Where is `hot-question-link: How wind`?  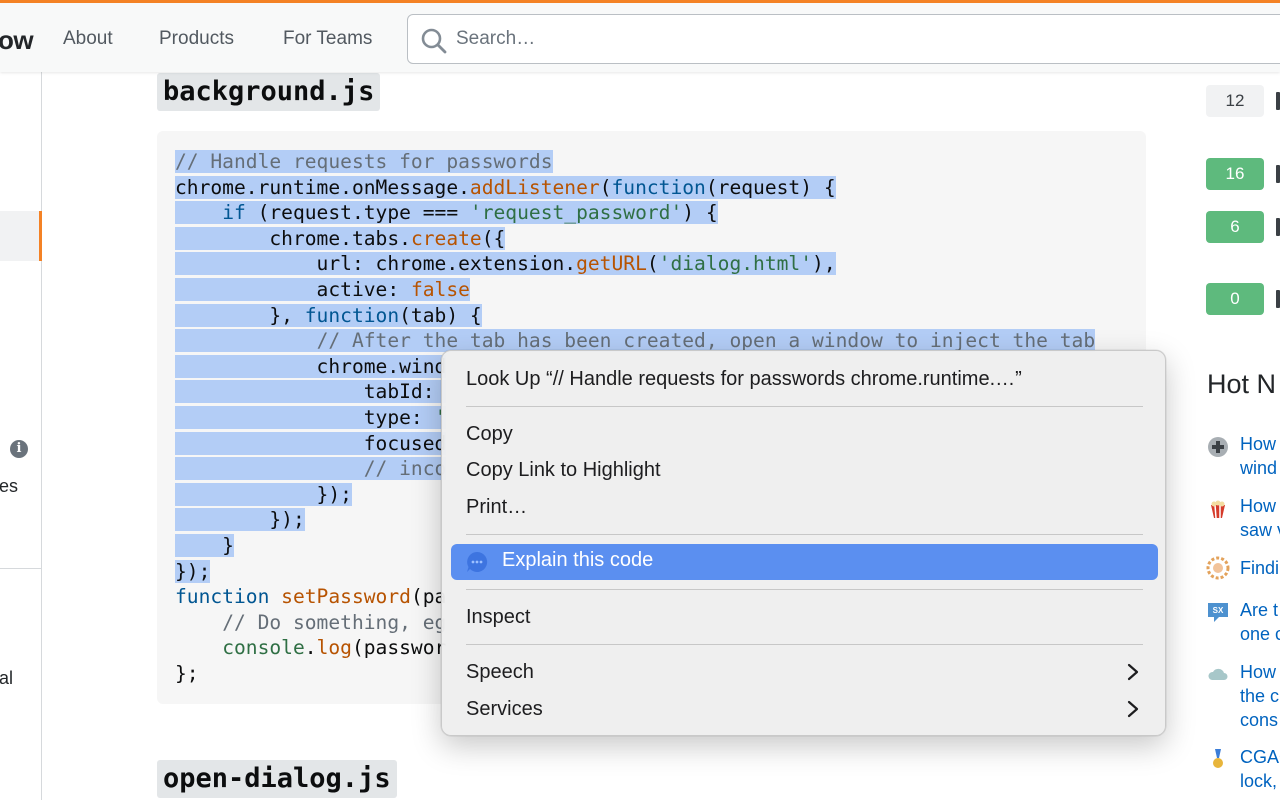 hot-question-link: How wind is located at coordinates (1260, 456).